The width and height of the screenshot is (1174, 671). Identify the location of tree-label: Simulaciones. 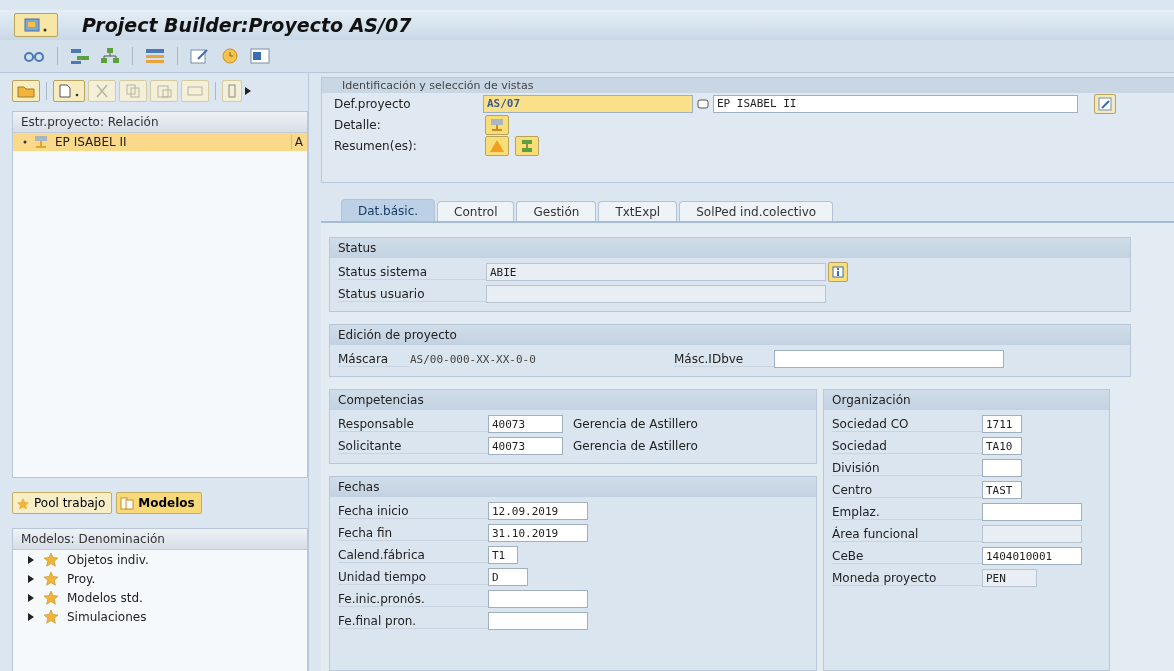
(107, 616).